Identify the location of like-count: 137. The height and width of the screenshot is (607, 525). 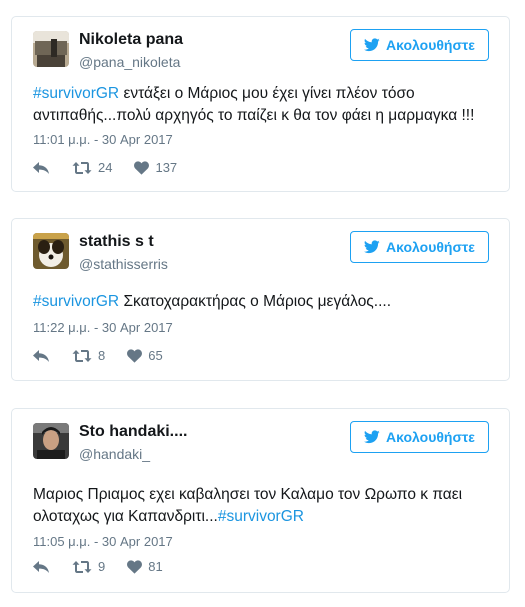
(166, 167).